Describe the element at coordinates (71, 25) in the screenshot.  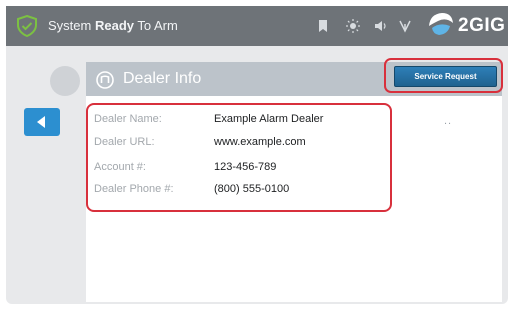
I see `status-prefix: System` at that location.